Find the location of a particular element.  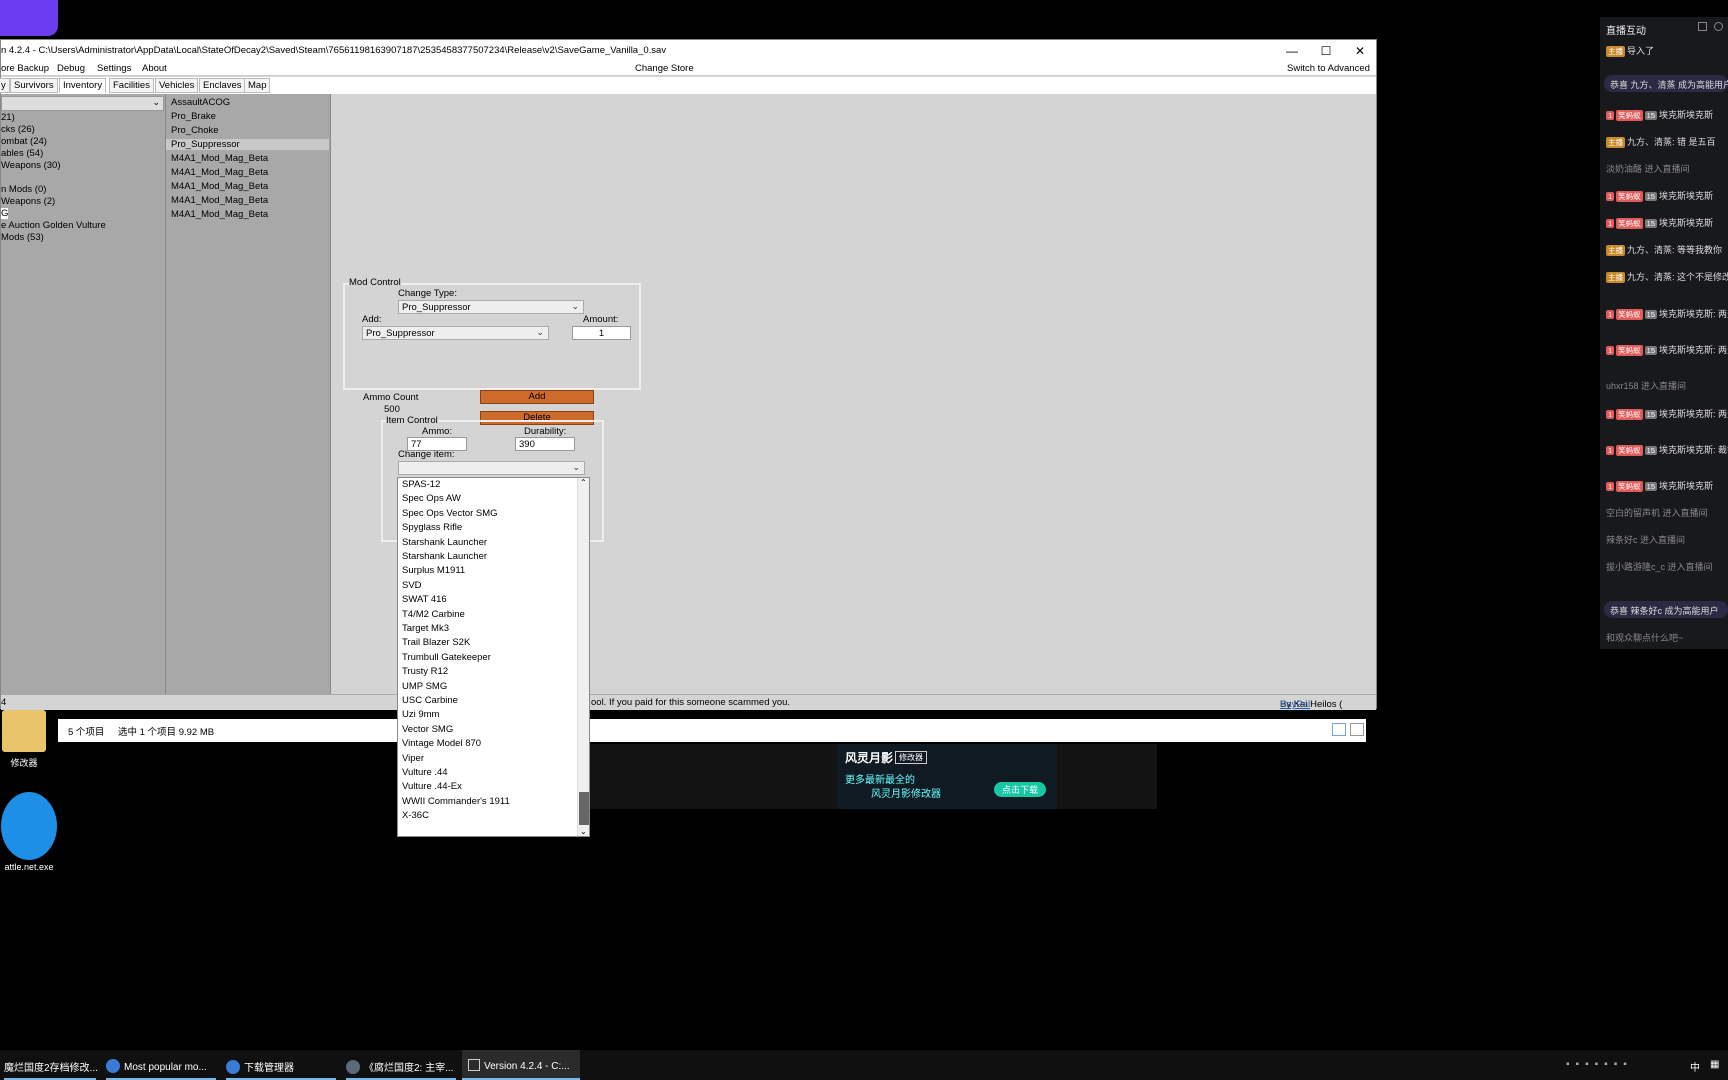

menu-debug: Debug is located at coordinates (71, 68).